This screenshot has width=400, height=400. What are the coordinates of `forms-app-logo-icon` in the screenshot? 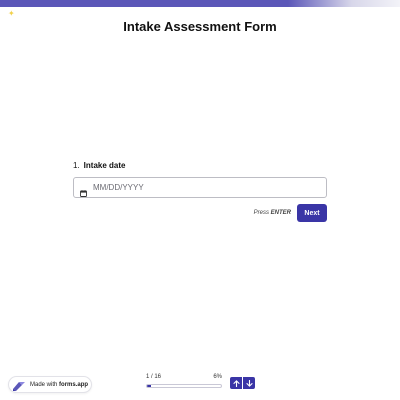 It's located at (19, 385).